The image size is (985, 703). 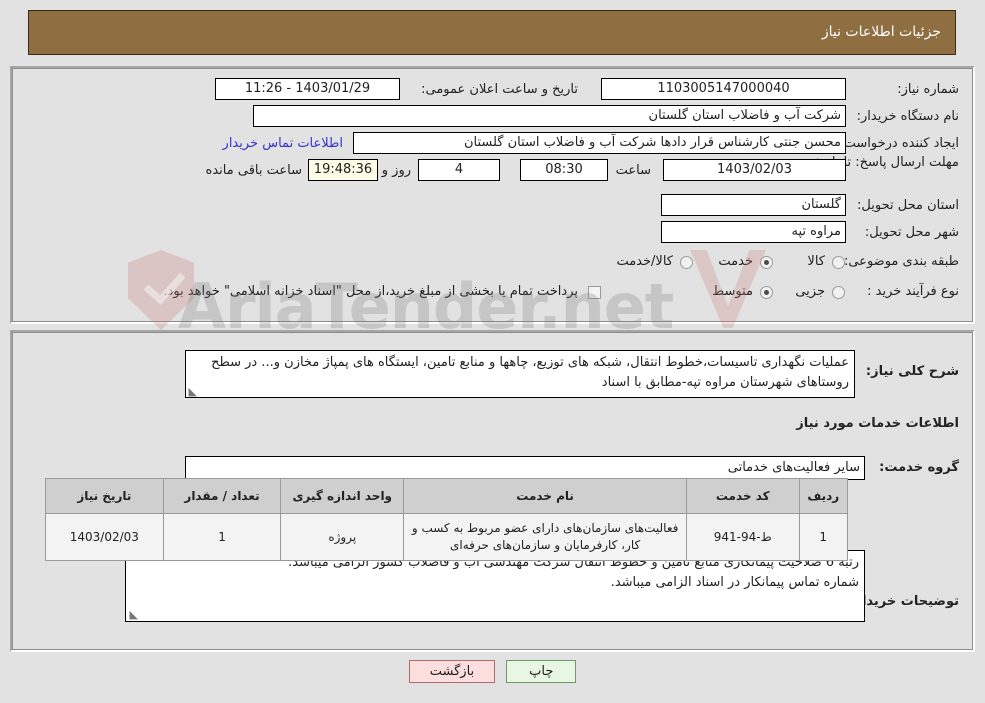 What do you see at coordinates (823, 496) in the screenshot?
I see `table-col-row-no: ردیف` at bounding box center [823, 496].